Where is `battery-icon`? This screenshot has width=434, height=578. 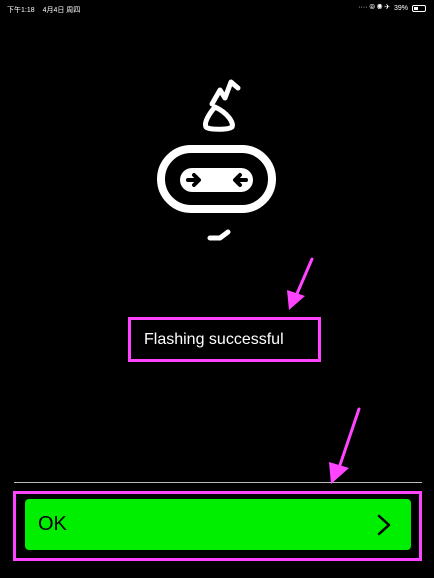
battery-icon is located at coordinates (419, 8).